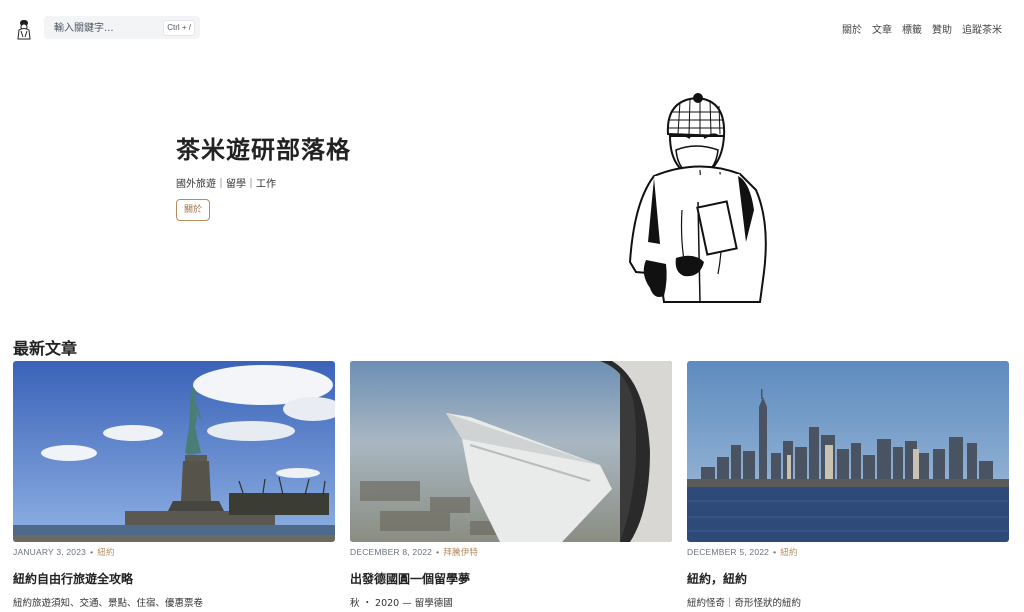  I want to click on post-title: 紐約，紐約, so click(848, 578).